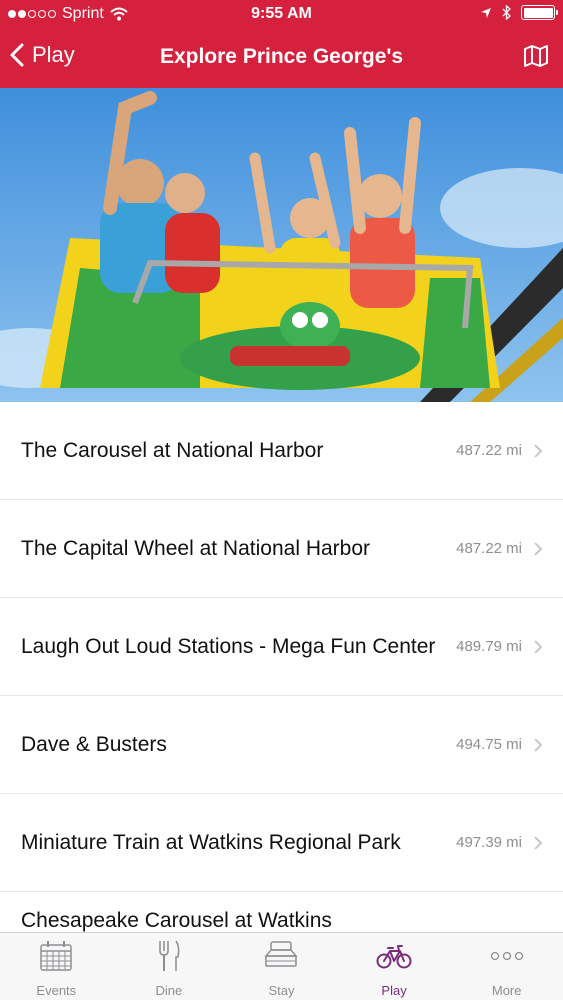 The width and height of the screenshot is (563, 1000). I want to click on back-button-label: Play, so click(53, 54).